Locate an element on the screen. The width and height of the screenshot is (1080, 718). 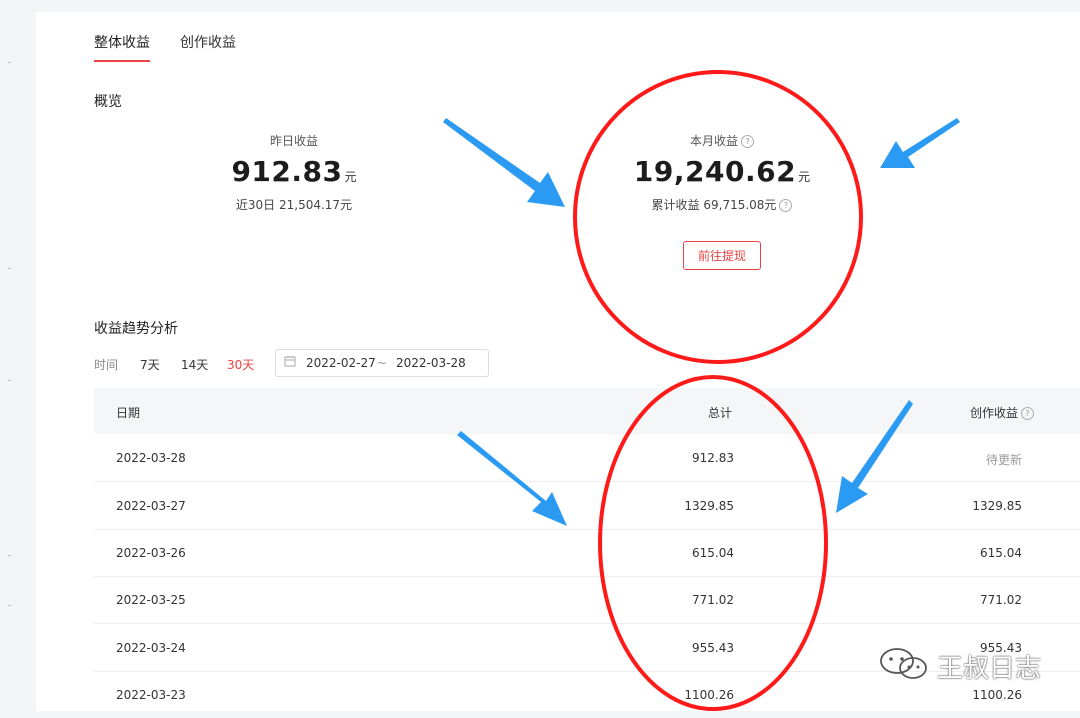
row-total: 771.02 is located at coordinates (713, 600).